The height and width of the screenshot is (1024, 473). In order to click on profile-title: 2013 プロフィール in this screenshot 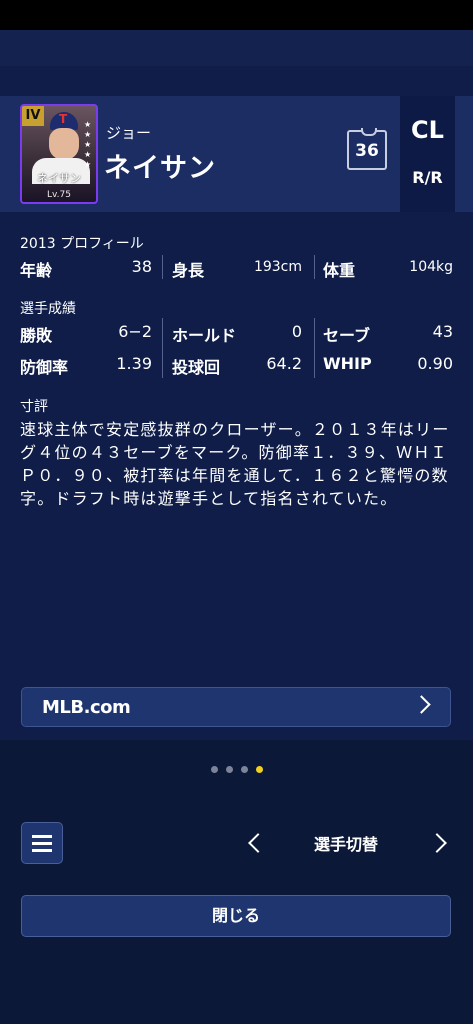, I will do `click(82, 244)`.